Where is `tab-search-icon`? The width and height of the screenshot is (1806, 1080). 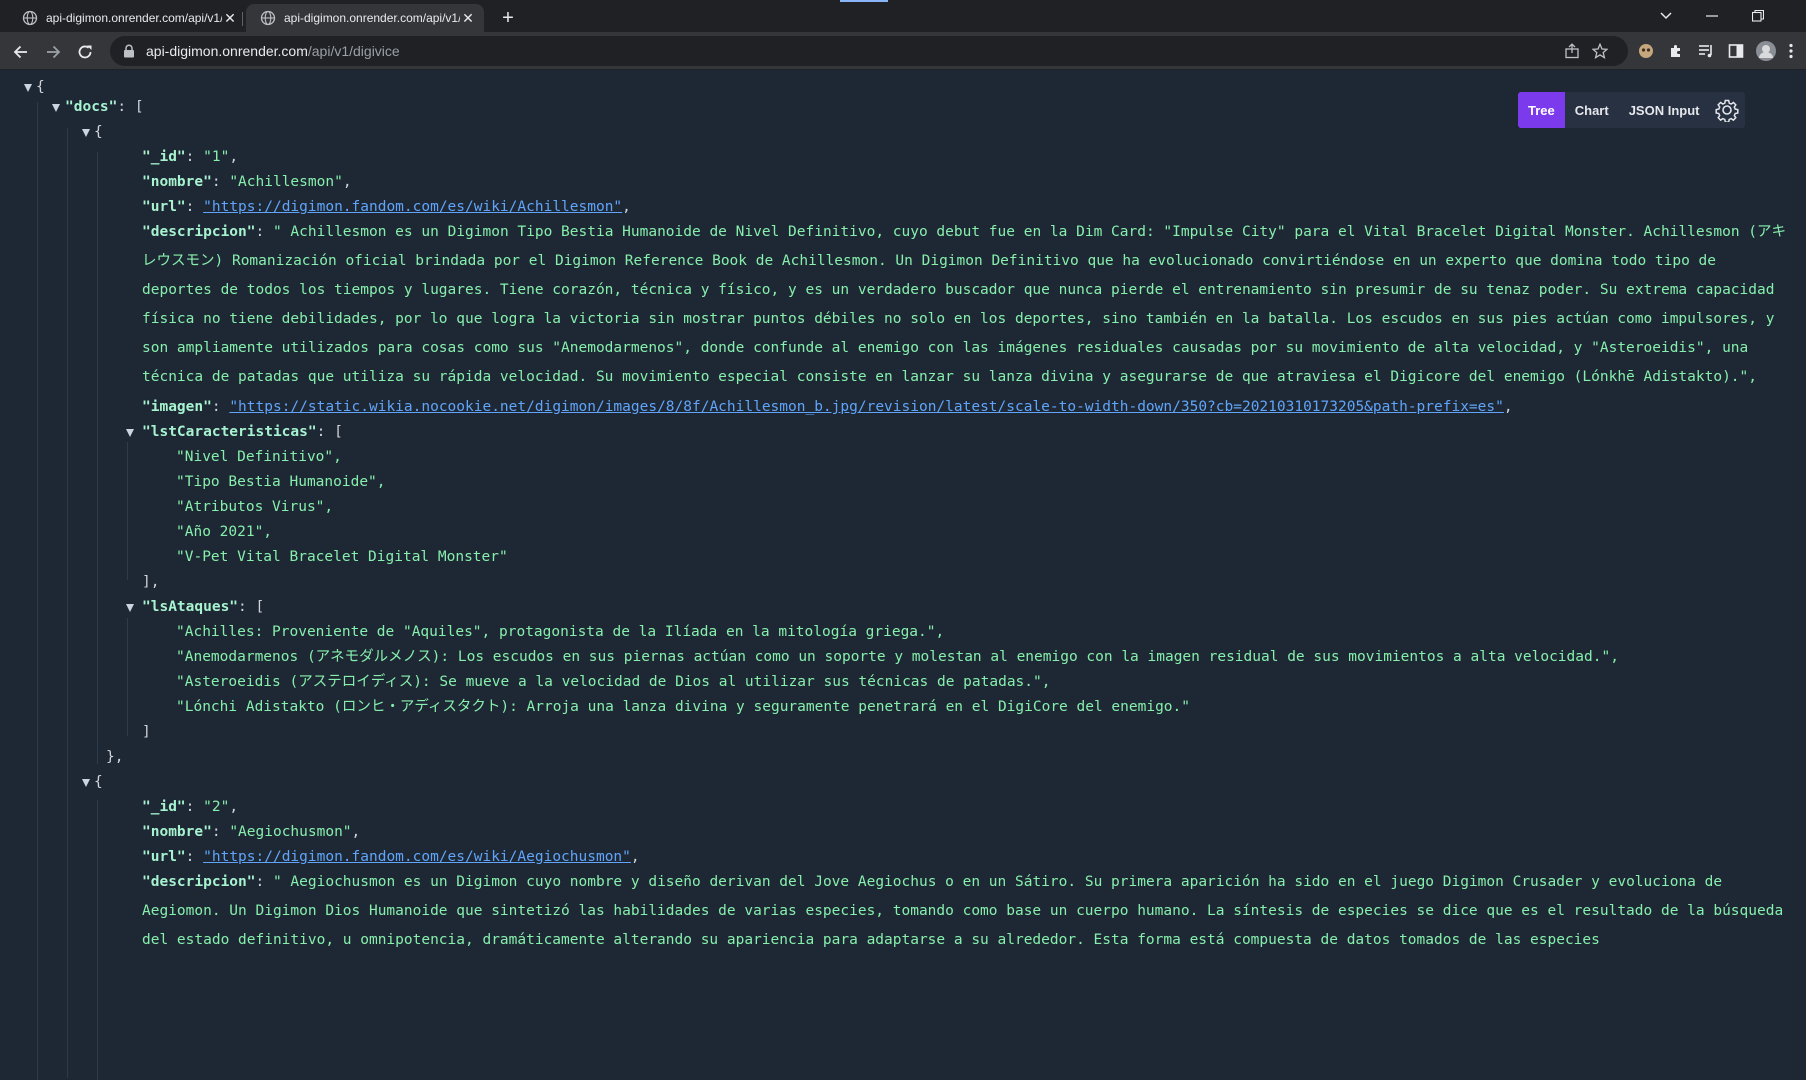
tab-search-icon is located at coordinates (1666, 16).